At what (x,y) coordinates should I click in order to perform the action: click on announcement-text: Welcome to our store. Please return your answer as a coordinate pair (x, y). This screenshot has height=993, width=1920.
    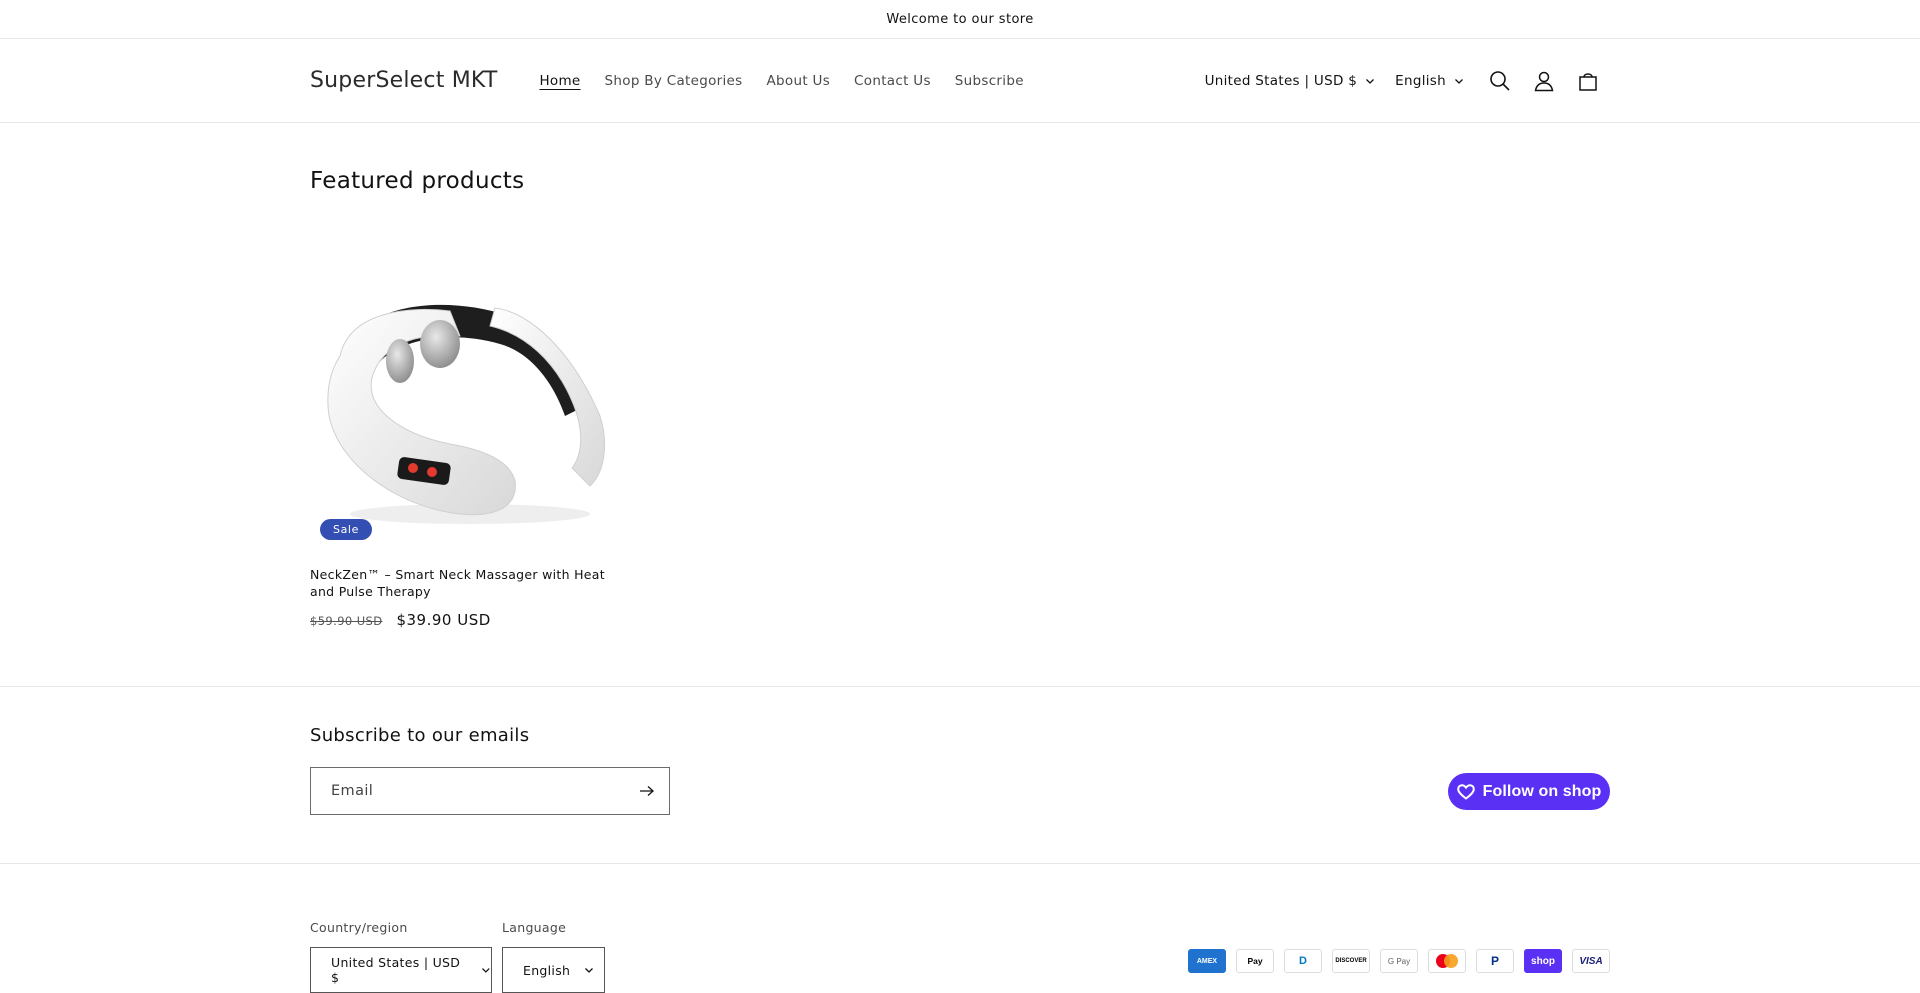
    Looking at the image, I should click on (960, 19).